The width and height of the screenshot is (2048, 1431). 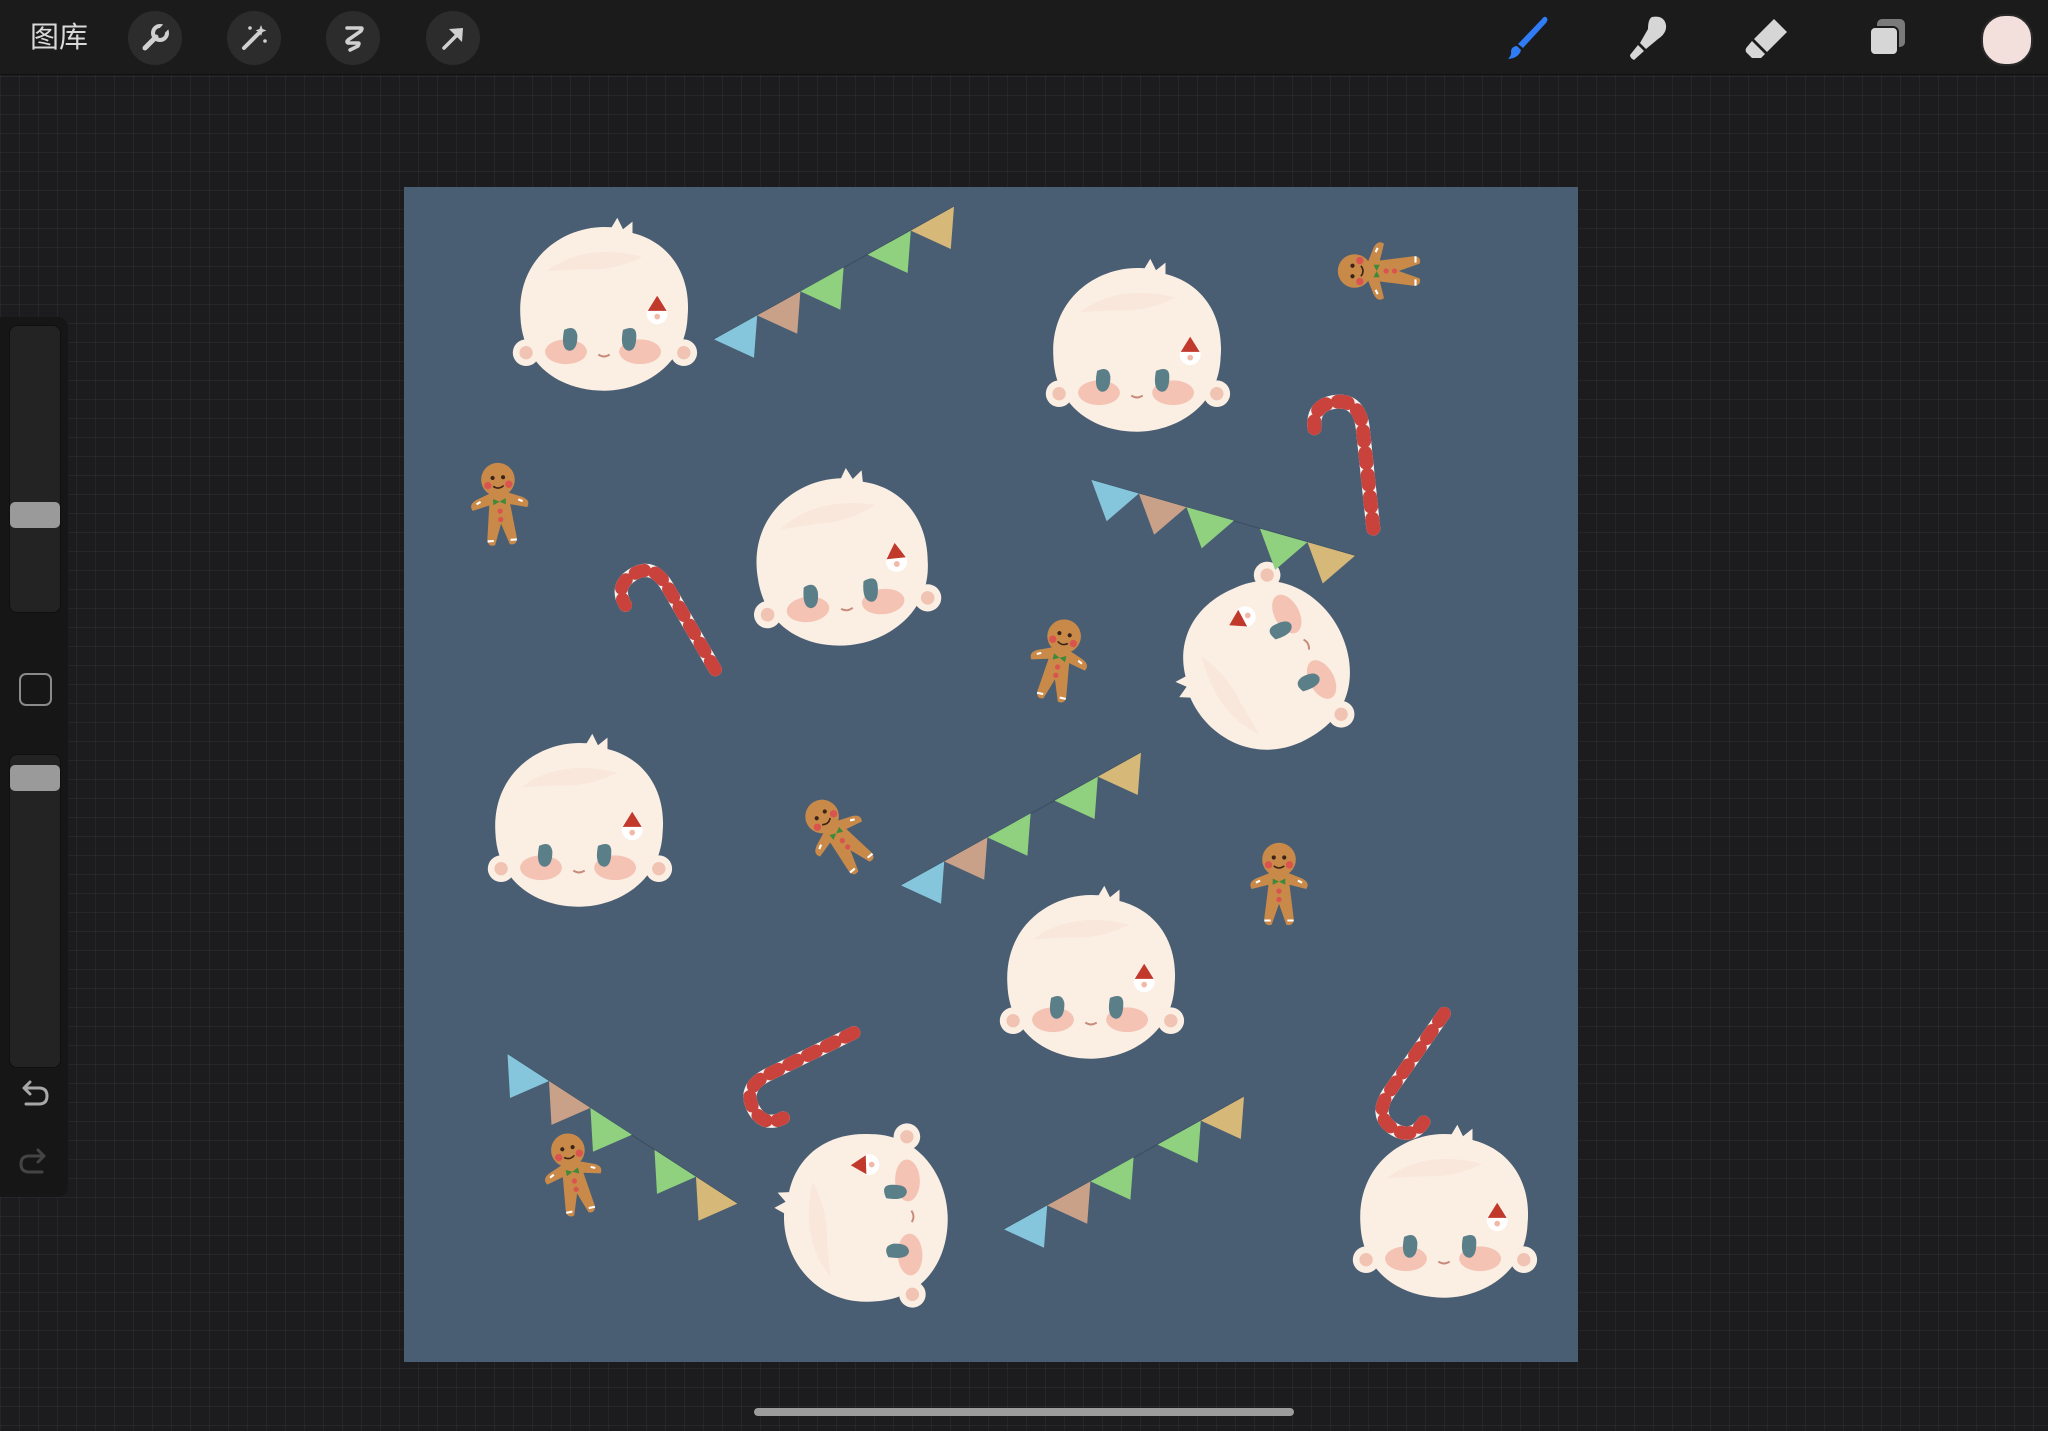 I want to click on left-sidebar, so click(x=34, y=757).